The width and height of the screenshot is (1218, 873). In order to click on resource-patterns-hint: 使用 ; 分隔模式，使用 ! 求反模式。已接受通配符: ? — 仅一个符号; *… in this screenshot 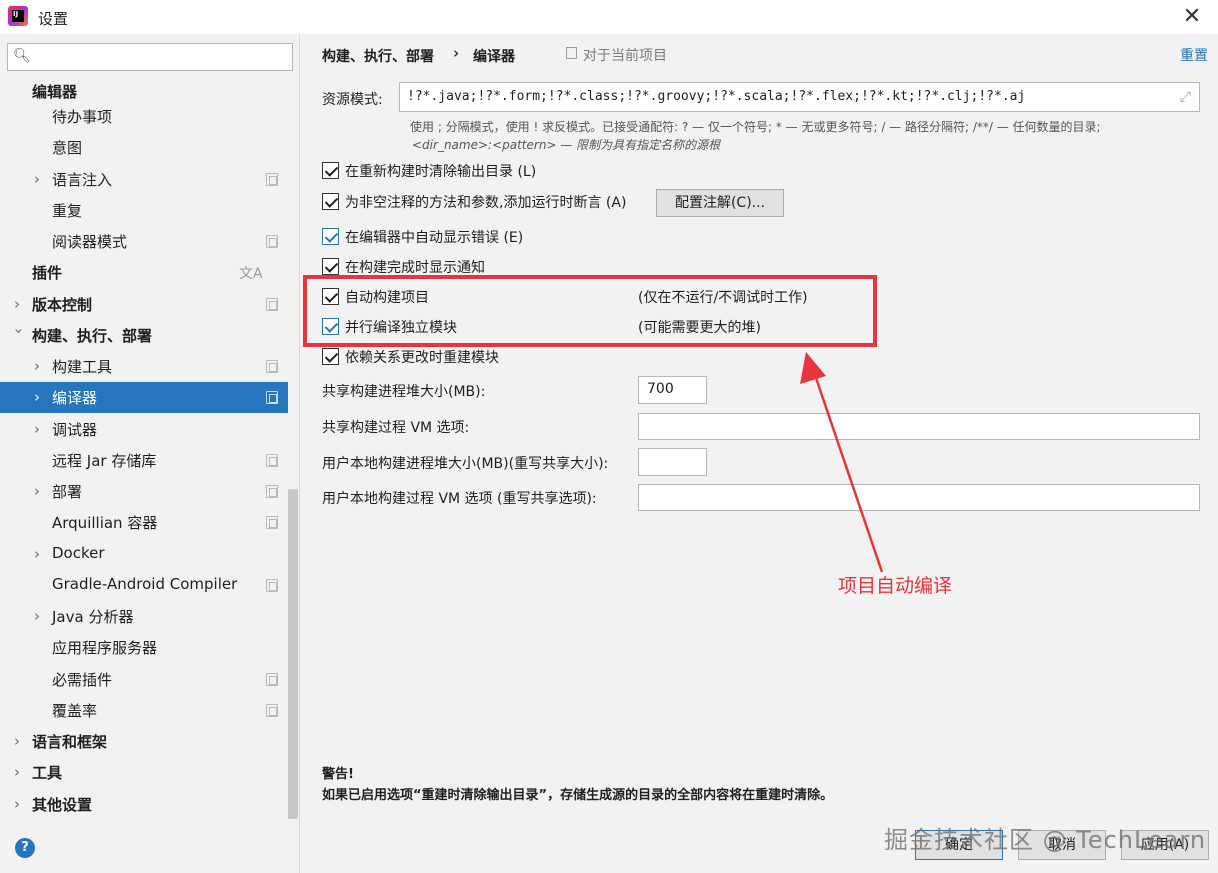, I will do `click(755, 127)`.